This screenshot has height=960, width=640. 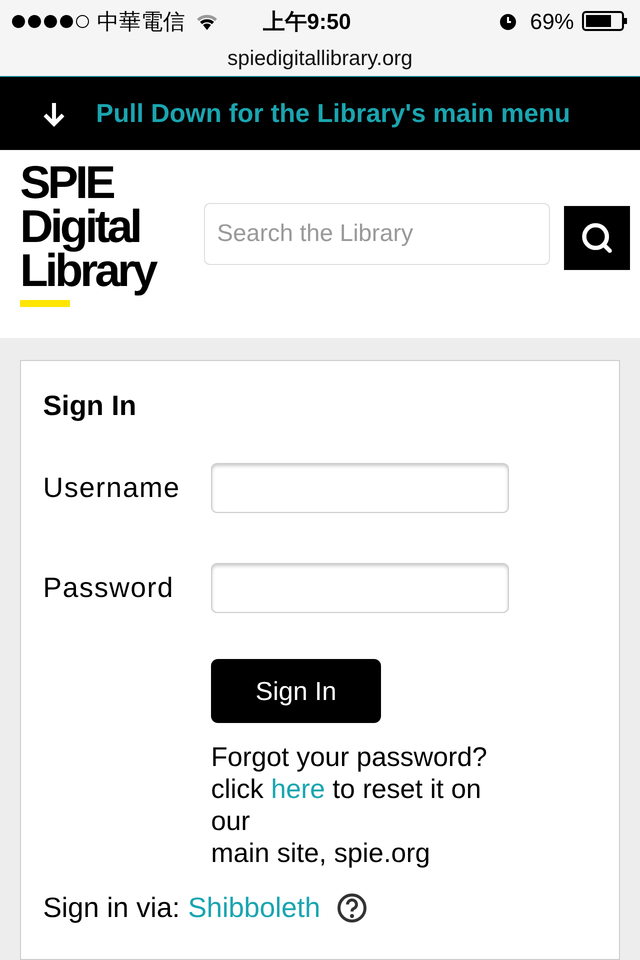 What do you see at coordinates (320, 59) in the screenshot?
I see `url-text: spiedigitallibrary.org` at bounding box center [320, 59].